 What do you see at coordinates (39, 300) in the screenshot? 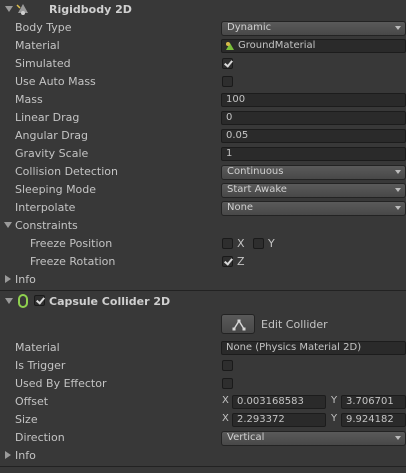
I see `capsule-collider-enabled-checkbox` at bounding box center [39, 300].